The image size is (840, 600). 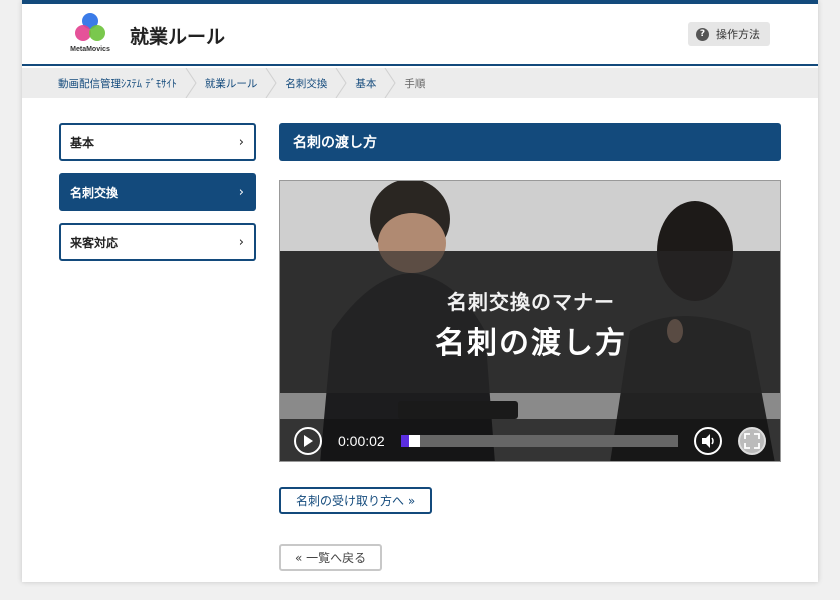 What do you see at coordinates (356, 500) in the screenshot?
I see `next-lesson-button: 名刺の受け取り方へ »` at bounding box center [356, 500].